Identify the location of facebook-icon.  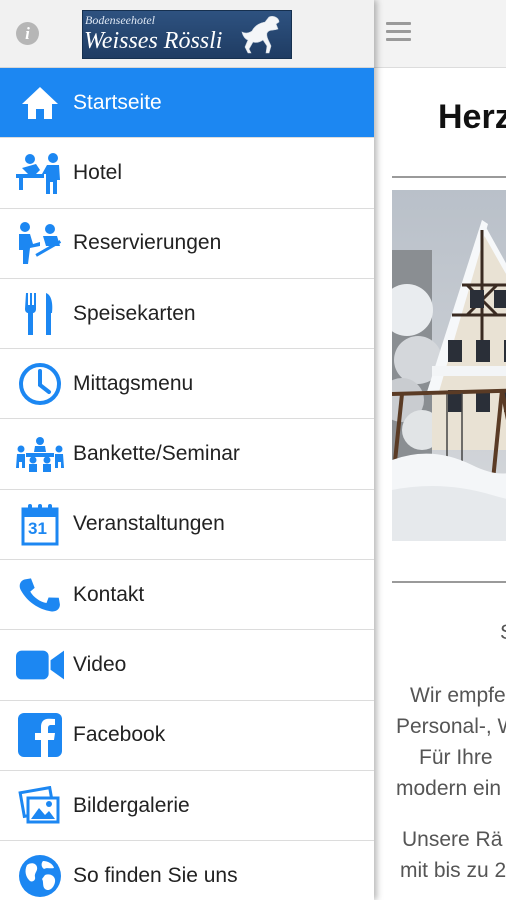
(40, 735).